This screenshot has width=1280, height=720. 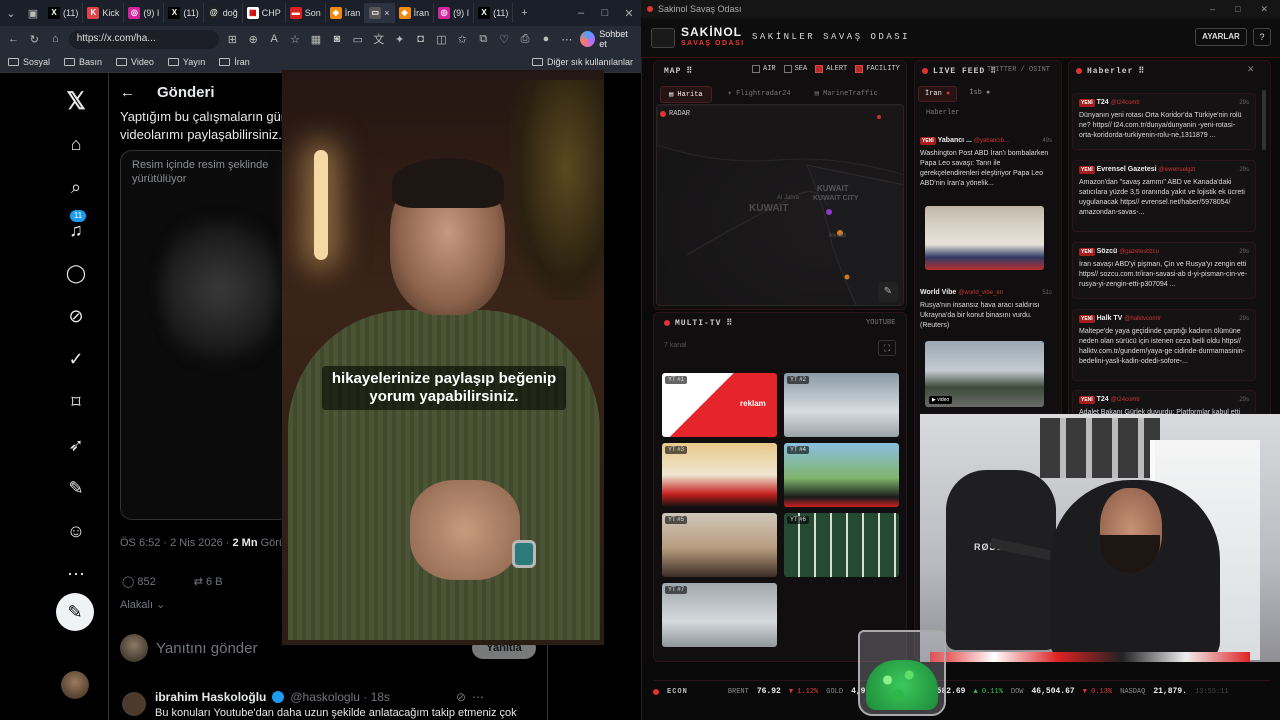 What do you see at coordinates (76, 574) in the screenshot?
I see `more-circle-icon: ⋯` at bounding box center [76, 574].